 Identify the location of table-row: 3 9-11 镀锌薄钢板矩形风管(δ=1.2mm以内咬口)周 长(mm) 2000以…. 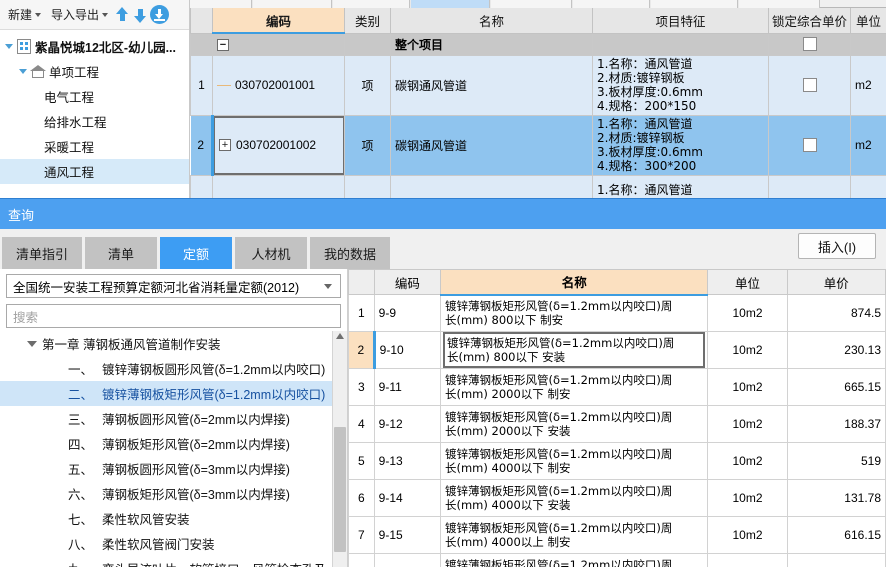
(617, 387).